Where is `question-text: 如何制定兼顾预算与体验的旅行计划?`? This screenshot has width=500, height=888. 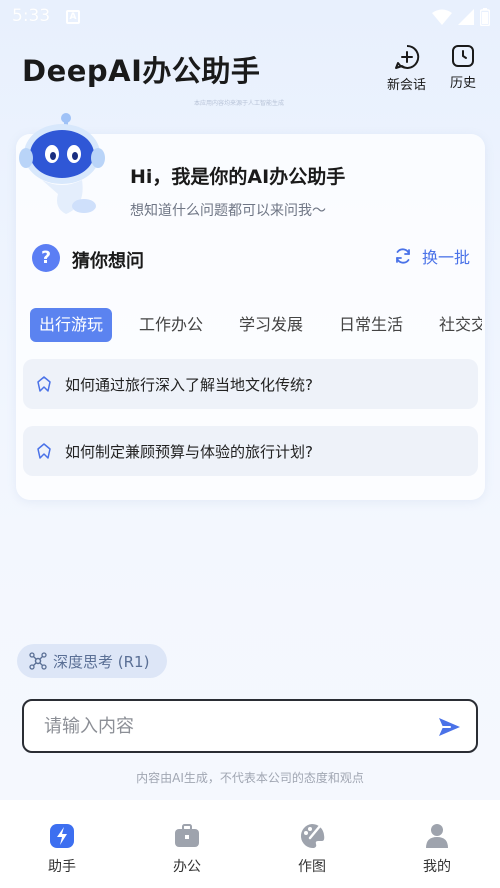 question-text: 如何制定兼顾预算与体验的旅行计划? is located at coordinates (189, 451).